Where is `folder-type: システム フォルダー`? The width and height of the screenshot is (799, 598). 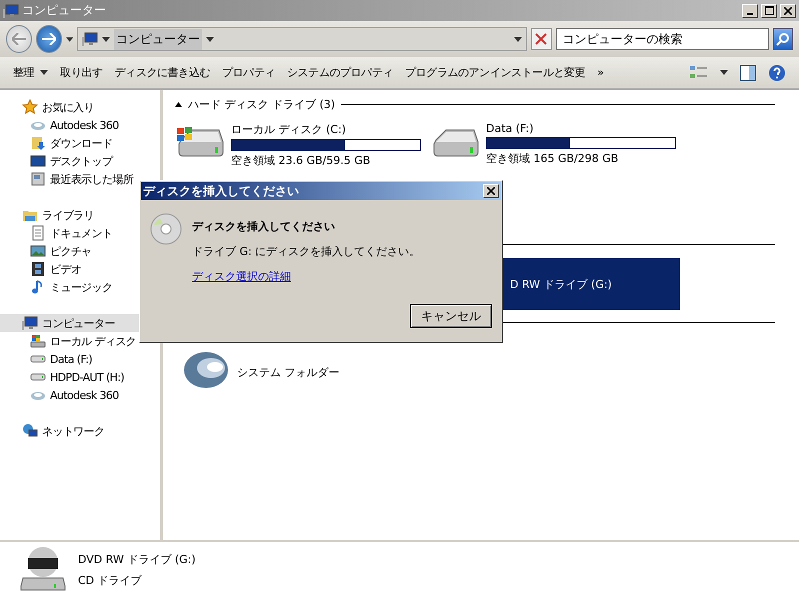
folder-type: システム フォルダー is located at coordinates (288, 372).